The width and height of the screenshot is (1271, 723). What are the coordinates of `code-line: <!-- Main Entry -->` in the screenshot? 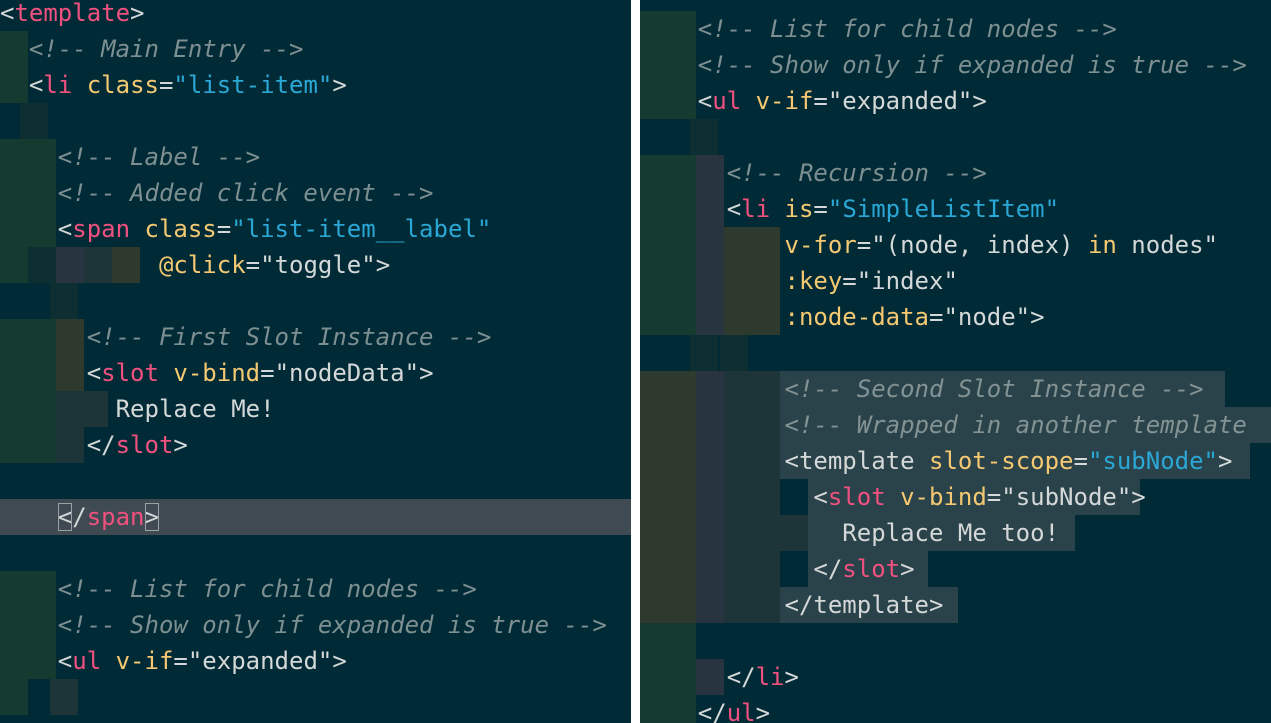 It's located at (315, 49).